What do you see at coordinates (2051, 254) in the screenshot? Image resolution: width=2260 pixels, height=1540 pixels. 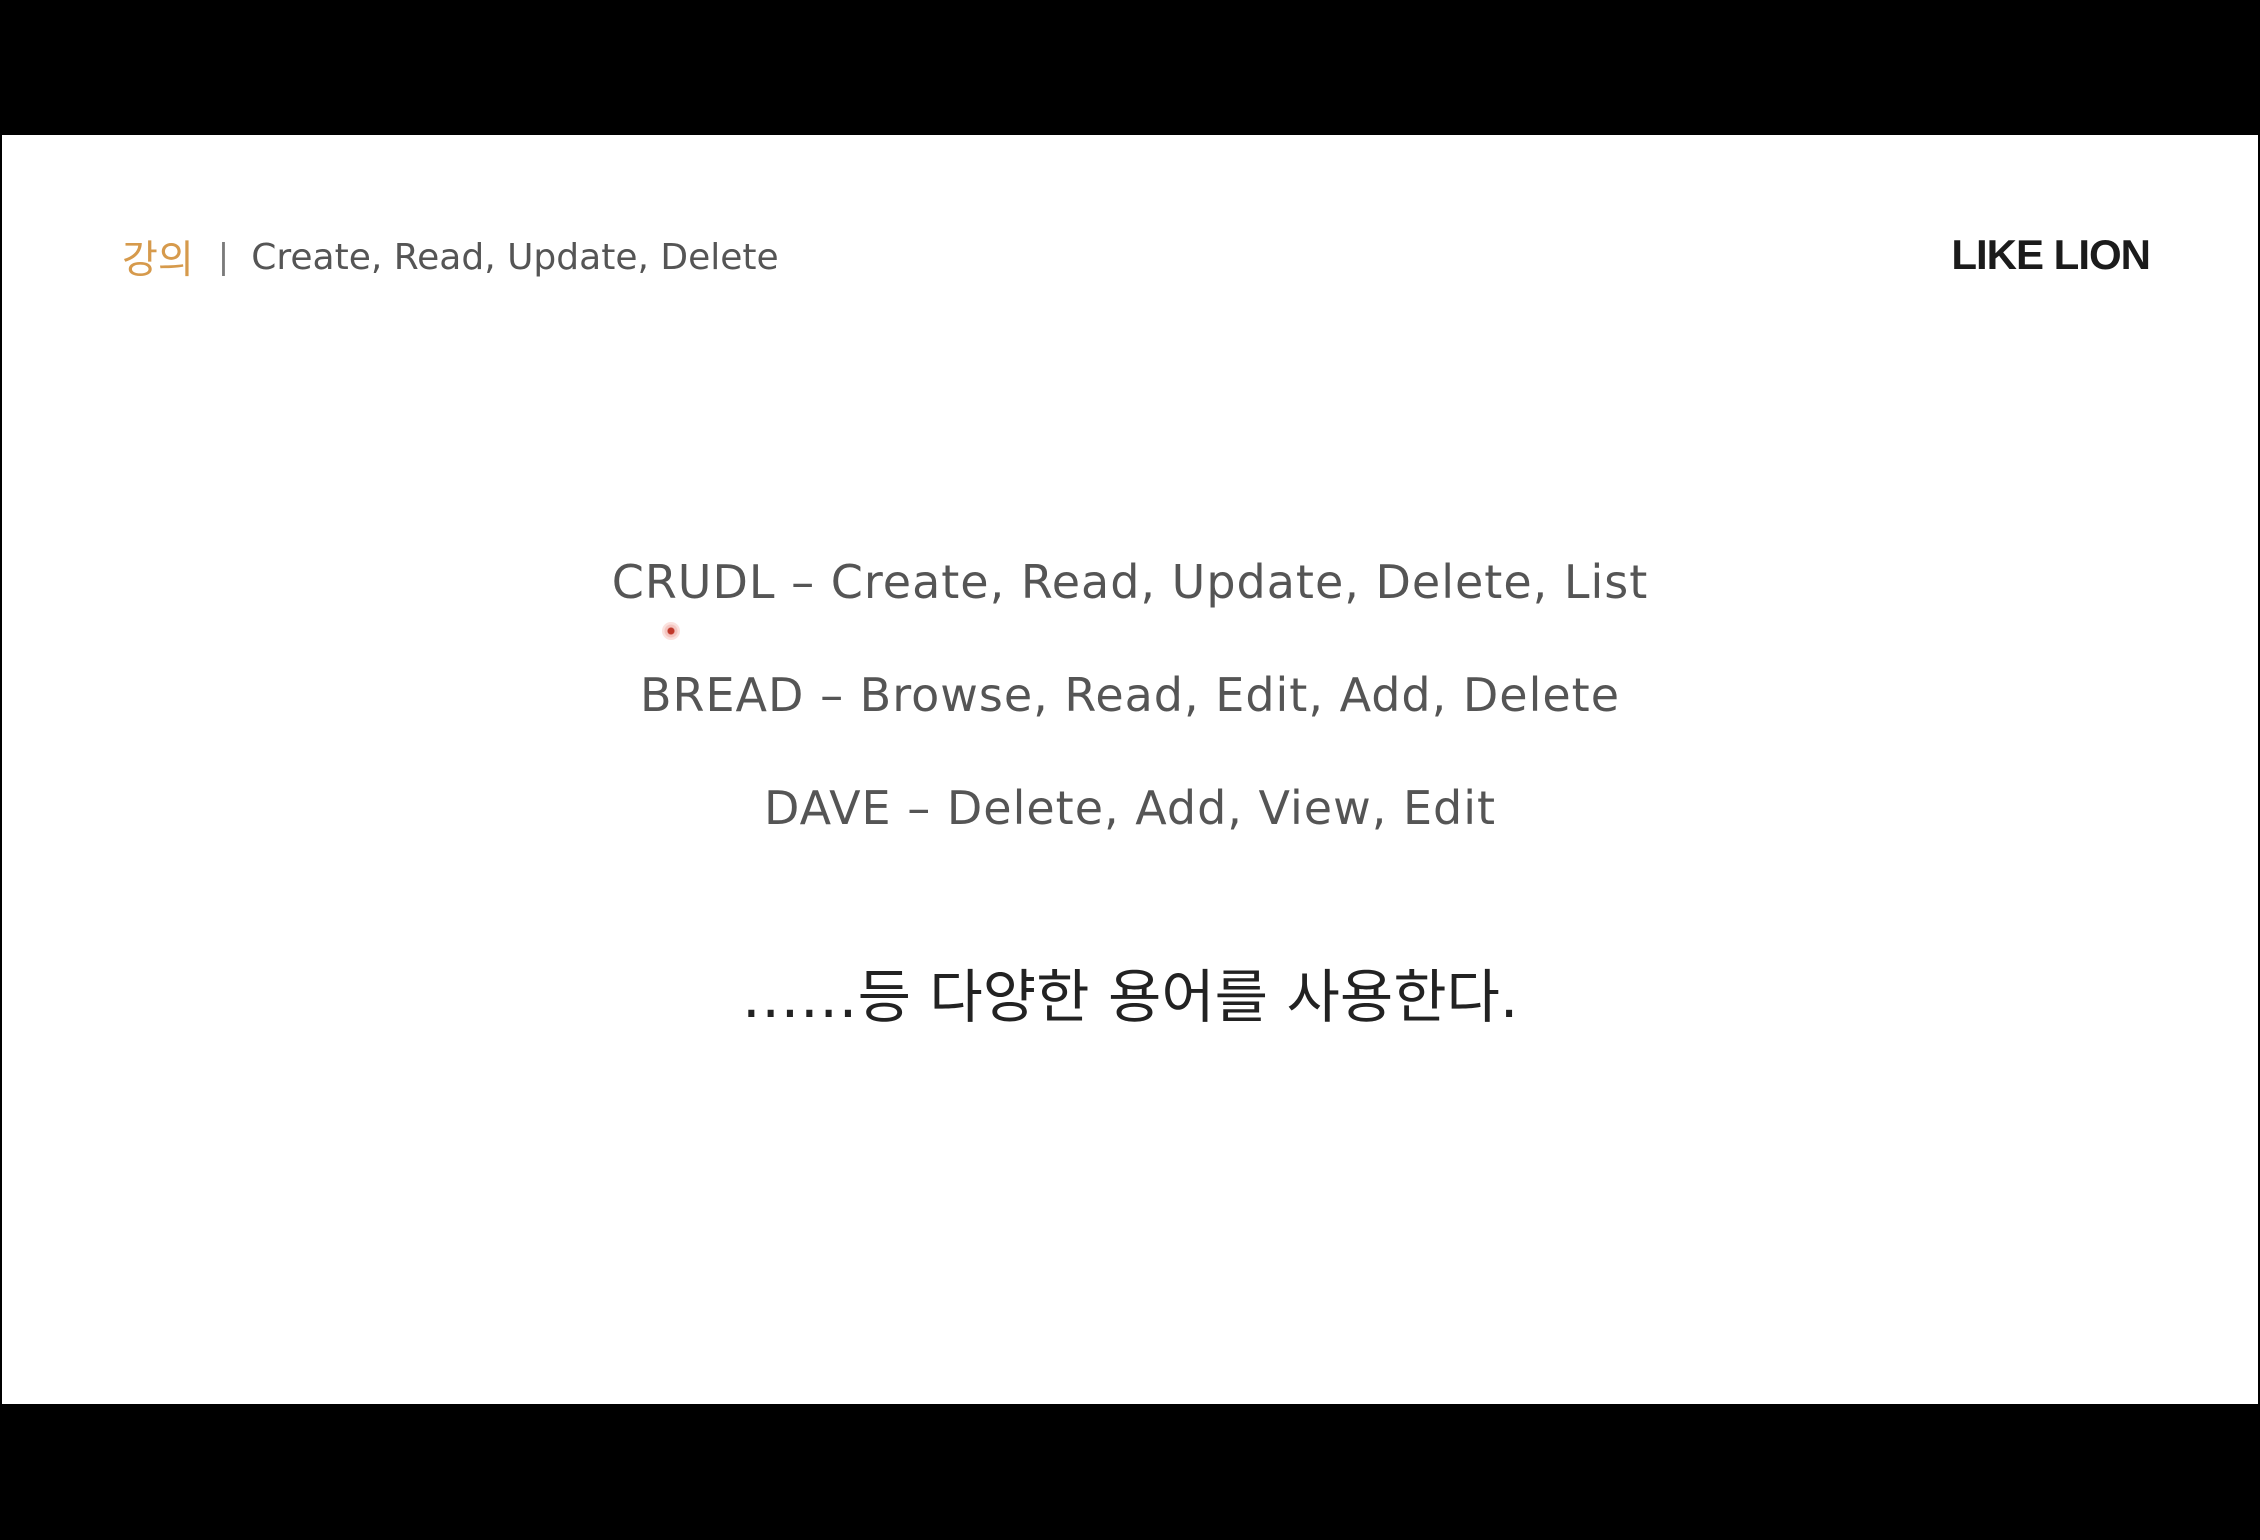 I see `likelion-logo: LIKE LION` at bounding box center [2051, 254].